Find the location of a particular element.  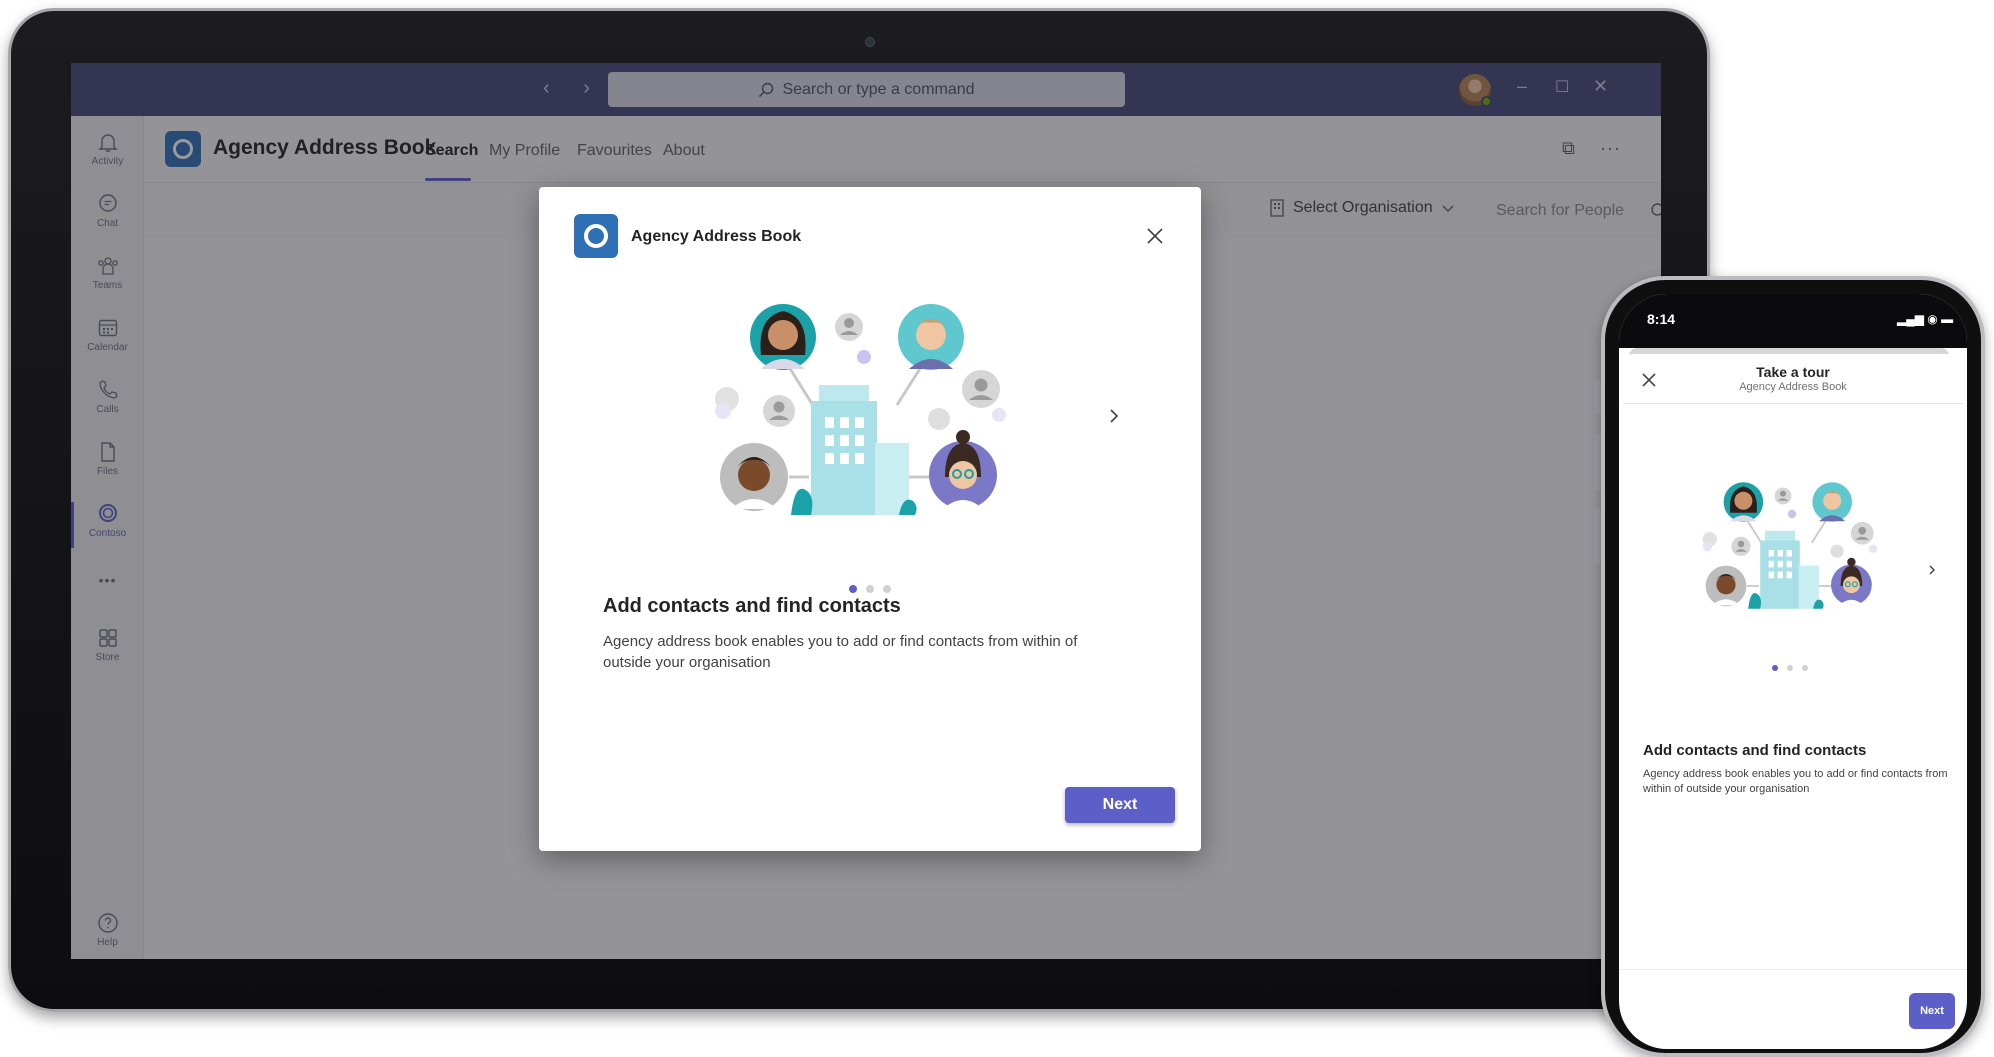

phone-sheet-header: Take a tour Agency Address Book is located at coordinates (1793, 379).